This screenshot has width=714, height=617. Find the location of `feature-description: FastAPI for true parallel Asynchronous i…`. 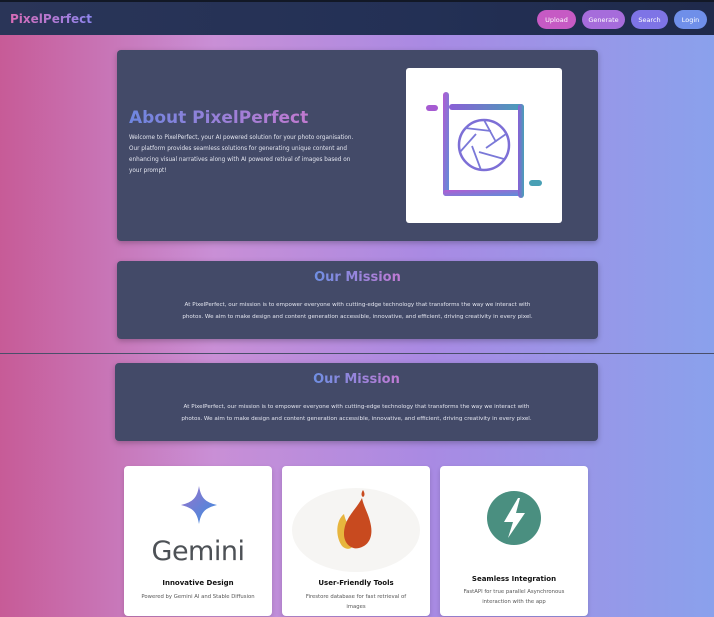

feature-description: FastAPI for true parallel Asynchronous i… is located at coordinates (514, 597).